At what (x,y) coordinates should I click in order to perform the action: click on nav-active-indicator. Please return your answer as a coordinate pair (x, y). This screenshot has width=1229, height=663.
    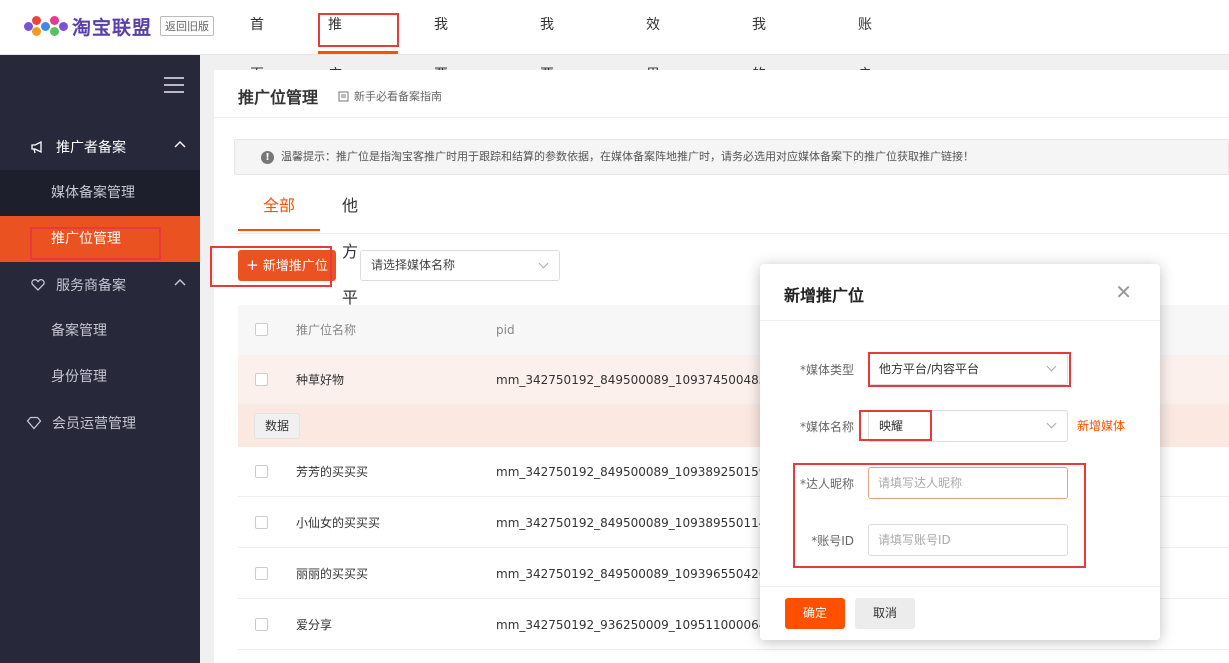
    Looking at the image, I should click on (358, 52).